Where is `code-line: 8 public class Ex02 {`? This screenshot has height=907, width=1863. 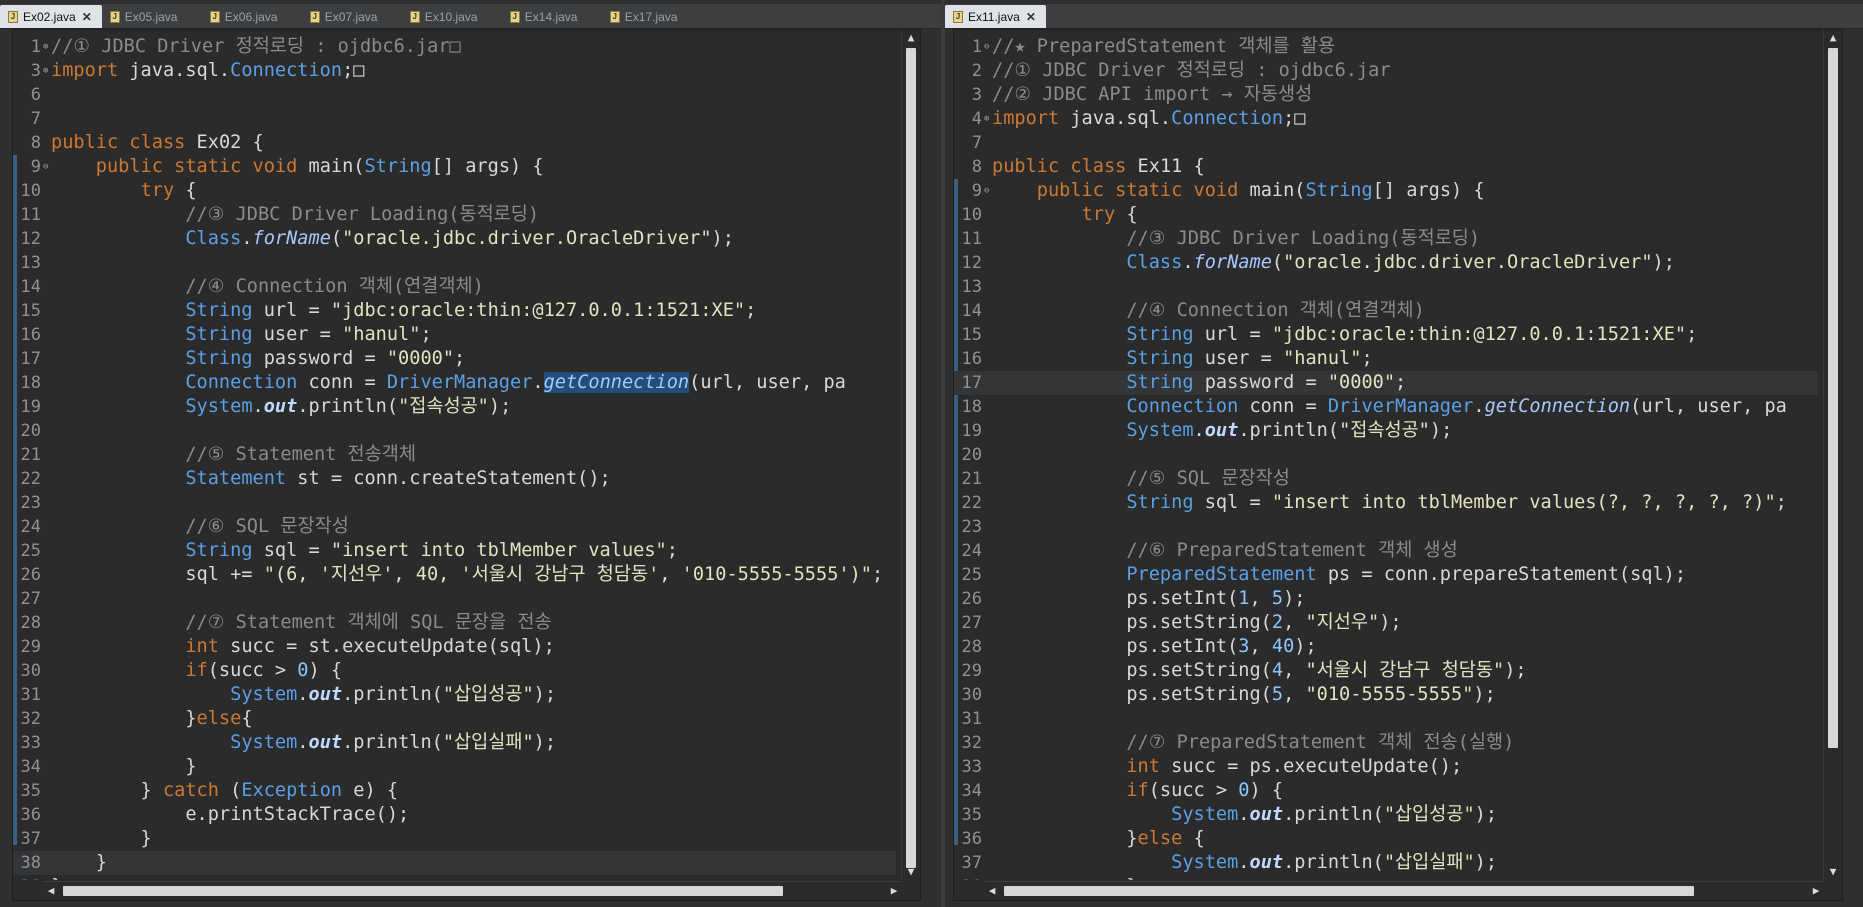 code-line: 8 public class Ex02 { is located at coordinates (454, 143).